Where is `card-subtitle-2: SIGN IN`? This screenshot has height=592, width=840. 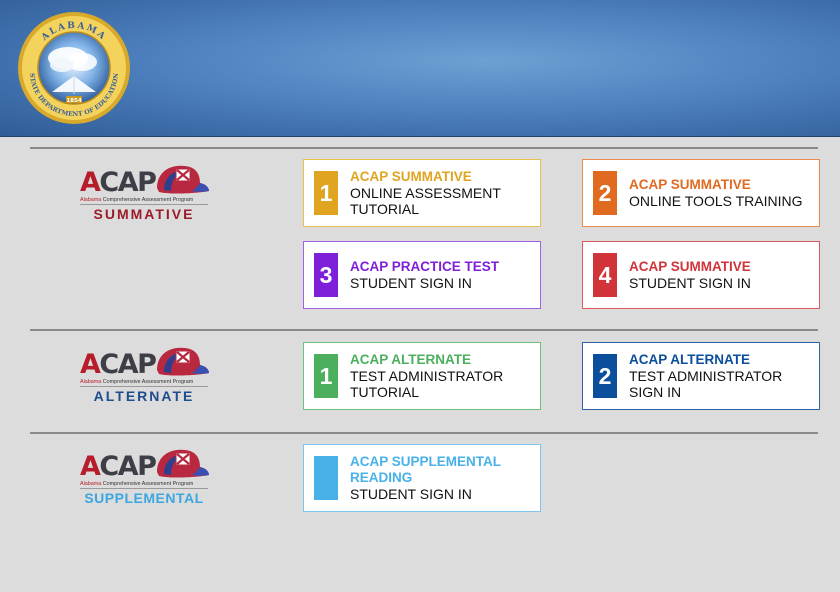
card-subtitle-2: SIGN IN is located at coordinates (655, 392).